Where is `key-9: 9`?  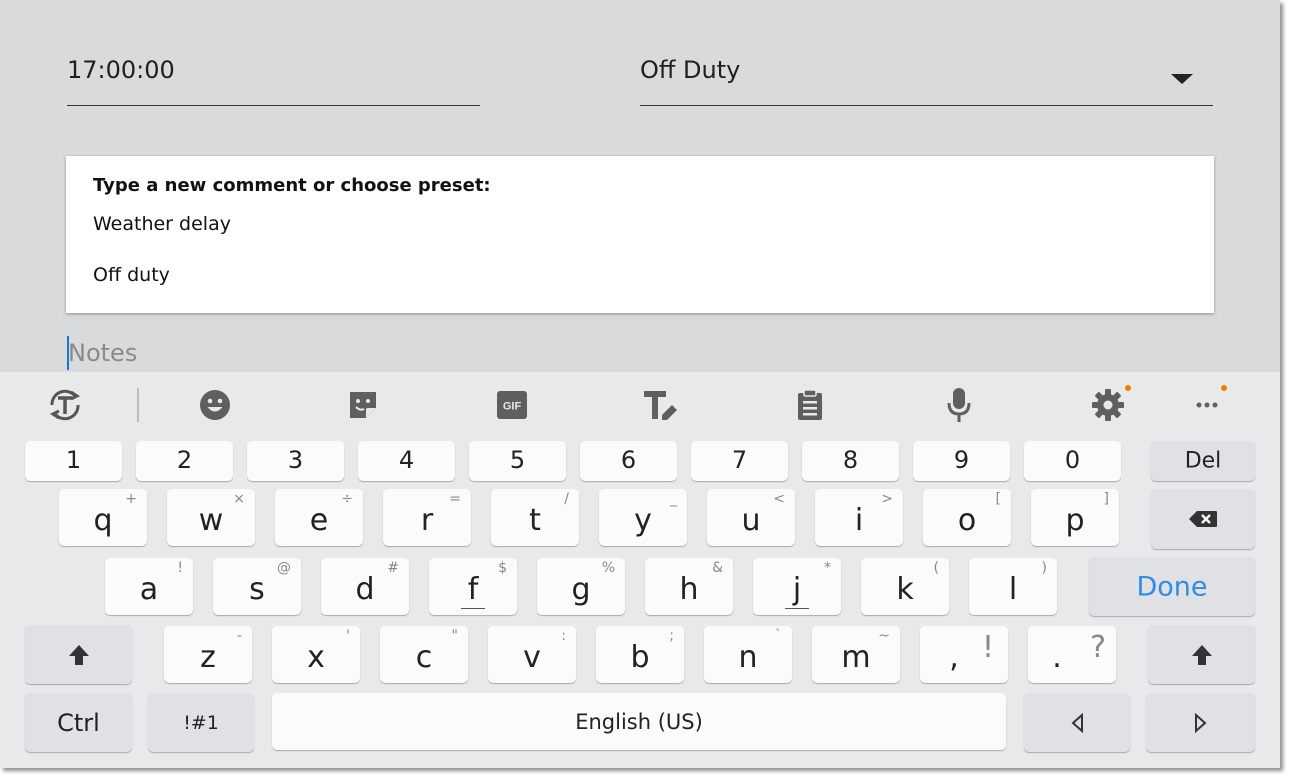 key-9: 9 is located at coordinates (961, 461).